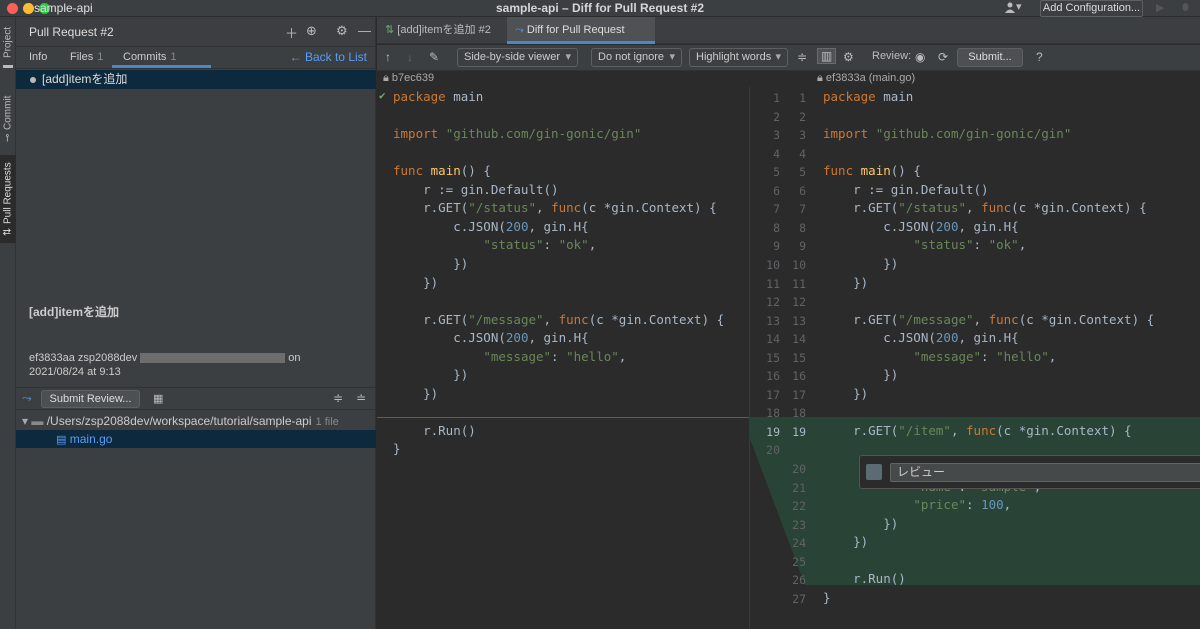 The width and height of the screenshot is (1200, 629). Describe the element at coordinates (799, 357) in the screenshot. I see `right-line-number: 15` at that location.